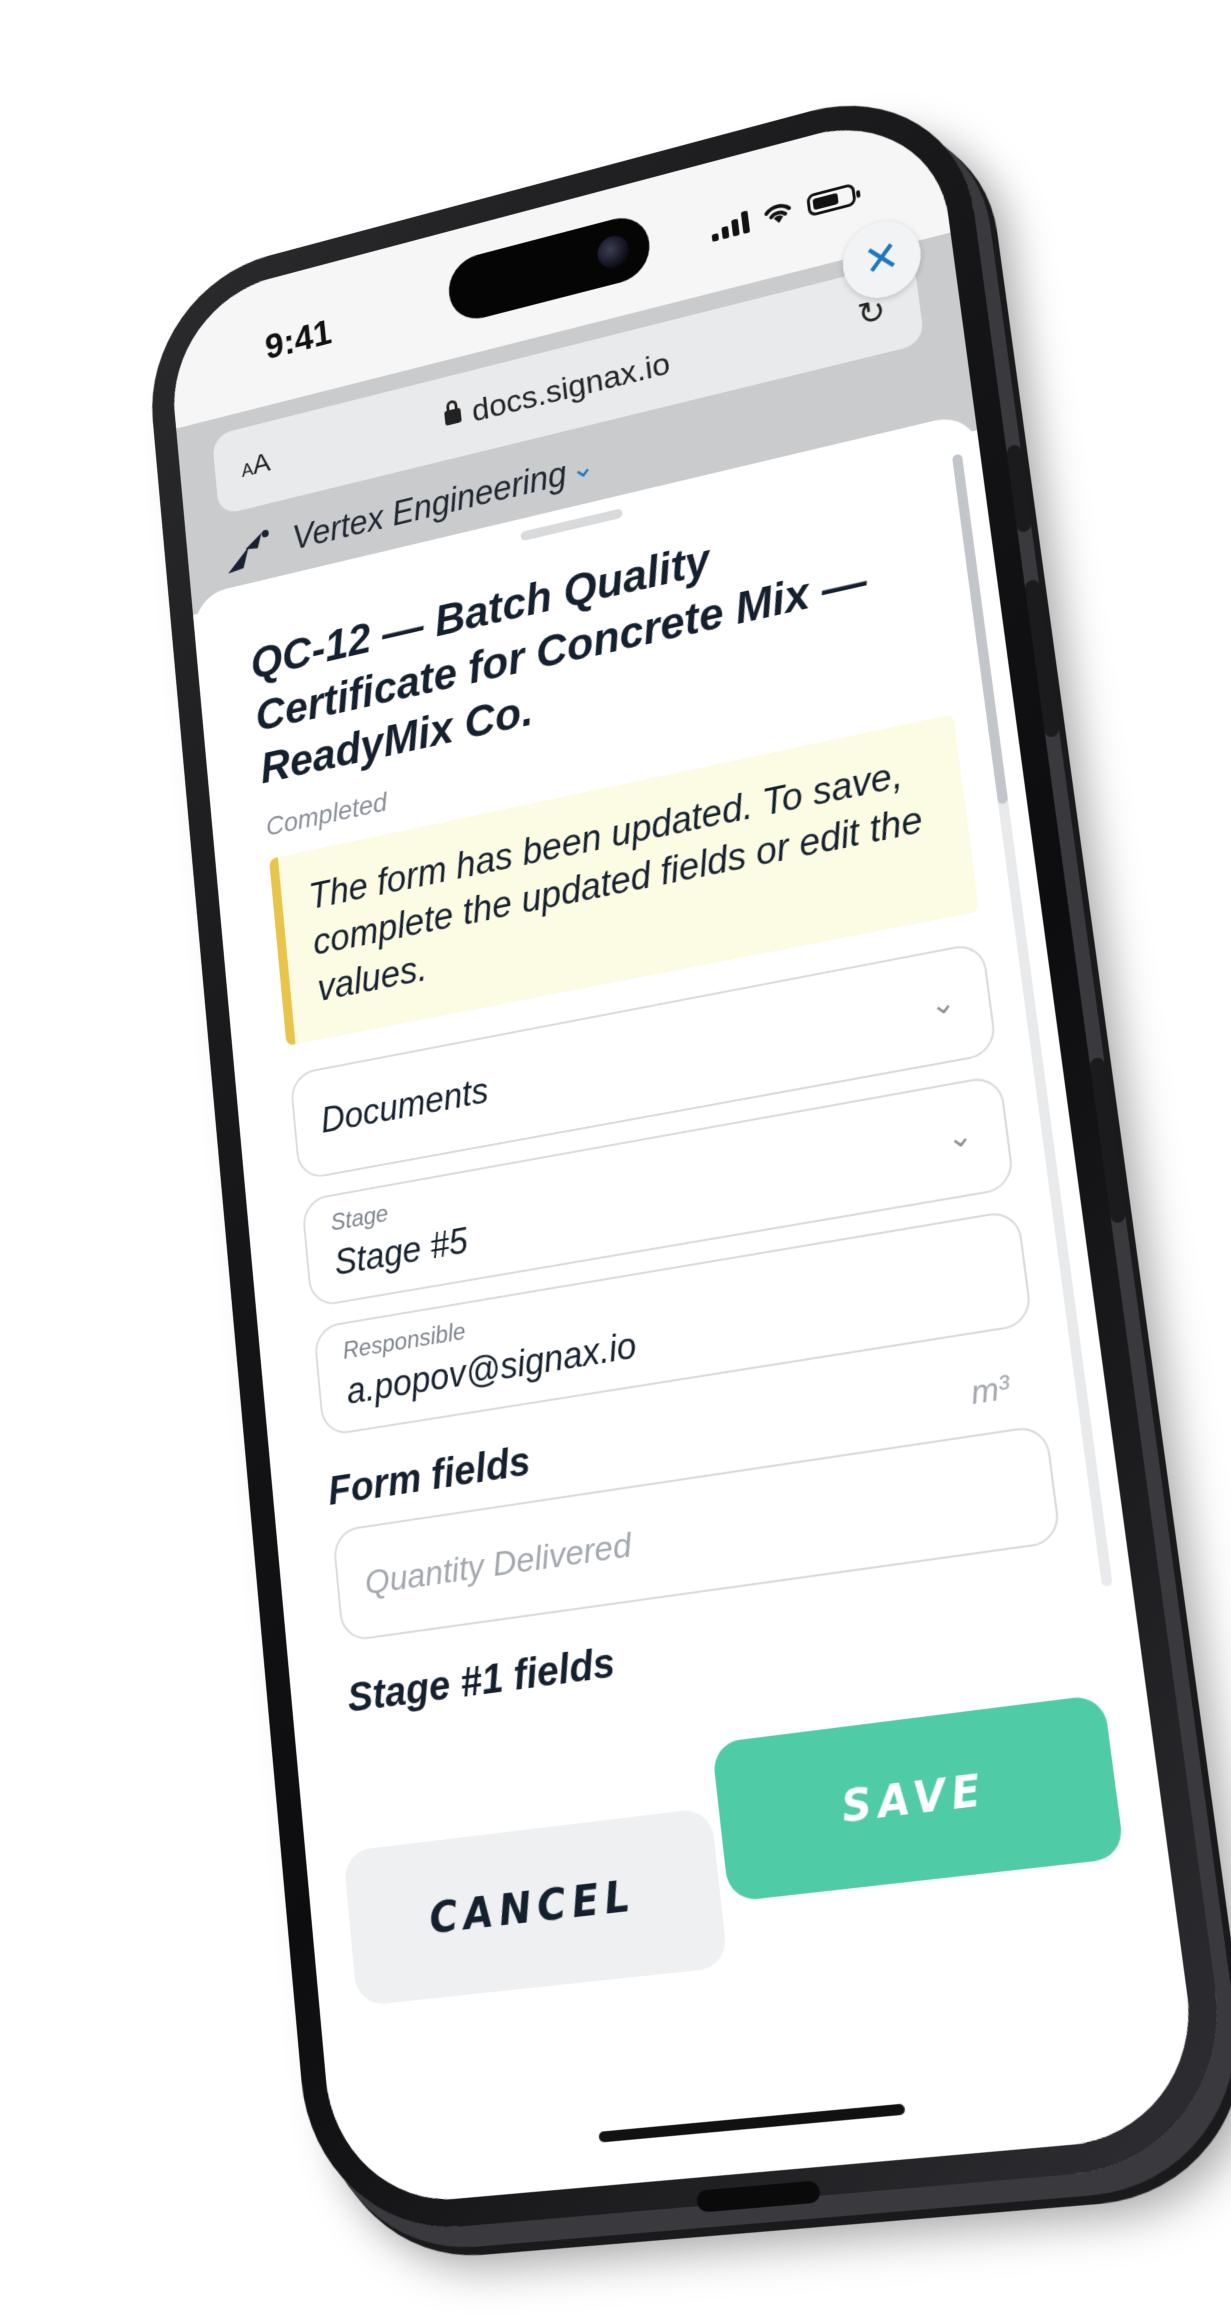 This screenshot has height=2318, width=1231. What do you see at coordinates (536, 1907) in the screenshot?
I see `cancel-button: CANCEL` at bounding box center [536, 1907].